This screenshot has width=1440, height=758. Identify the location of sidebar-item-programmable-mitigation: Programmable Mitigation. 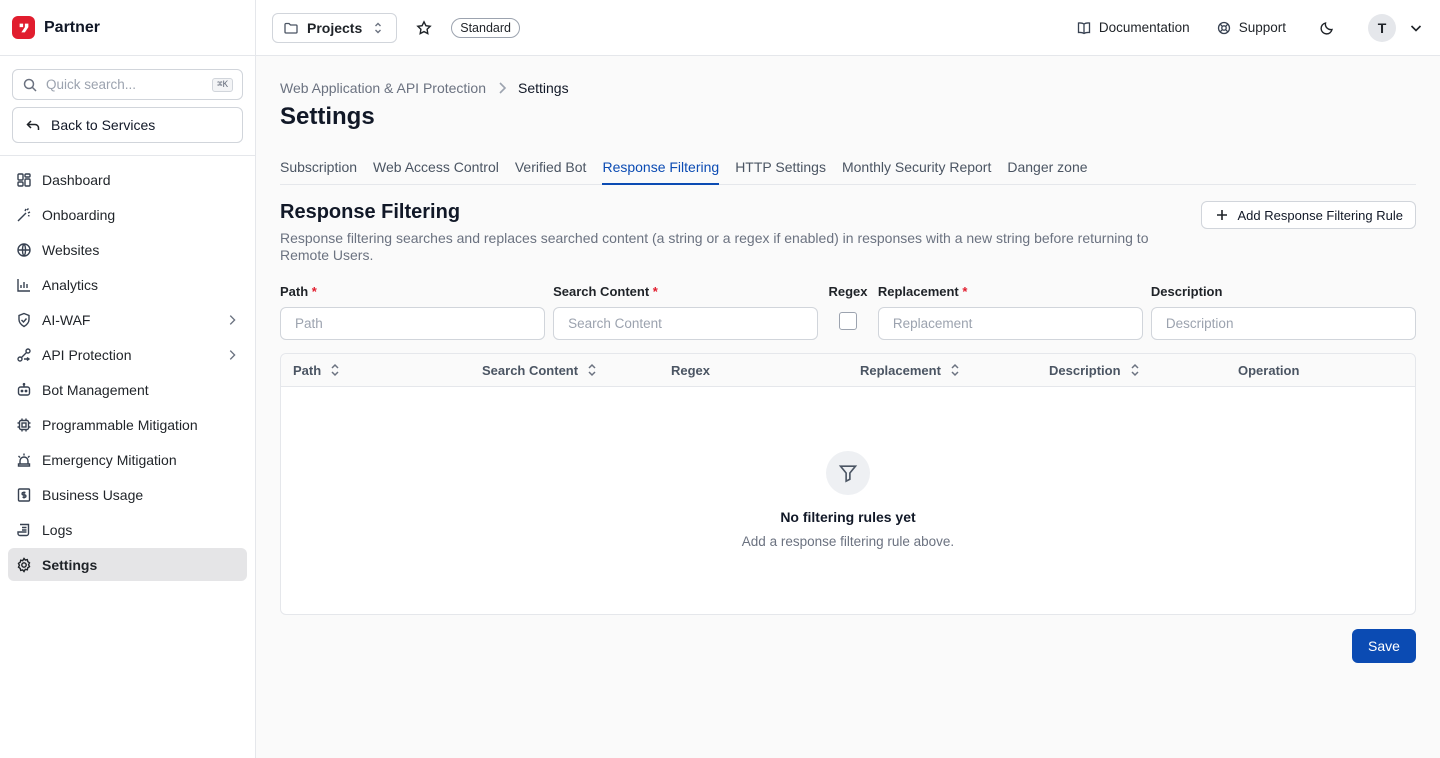
(127, 424).